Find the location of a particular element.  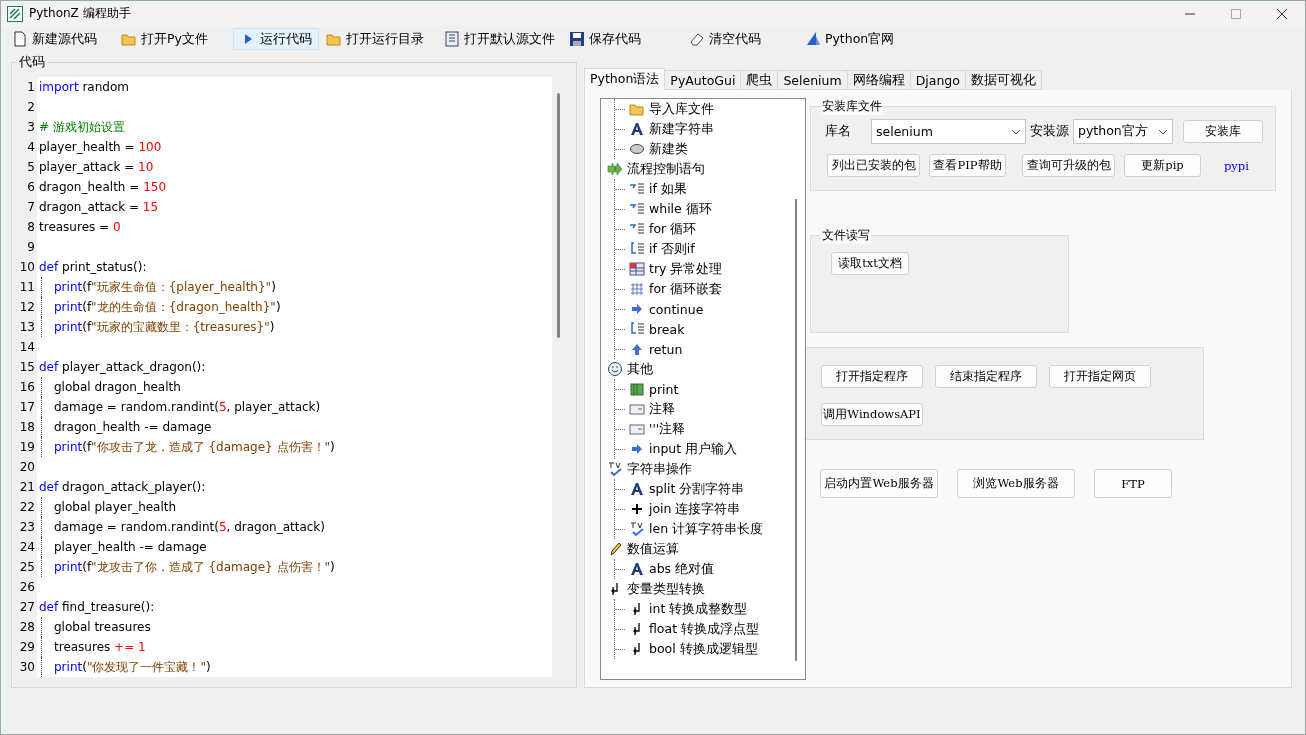

line-number: 8 is located at coordinates (24, 227).